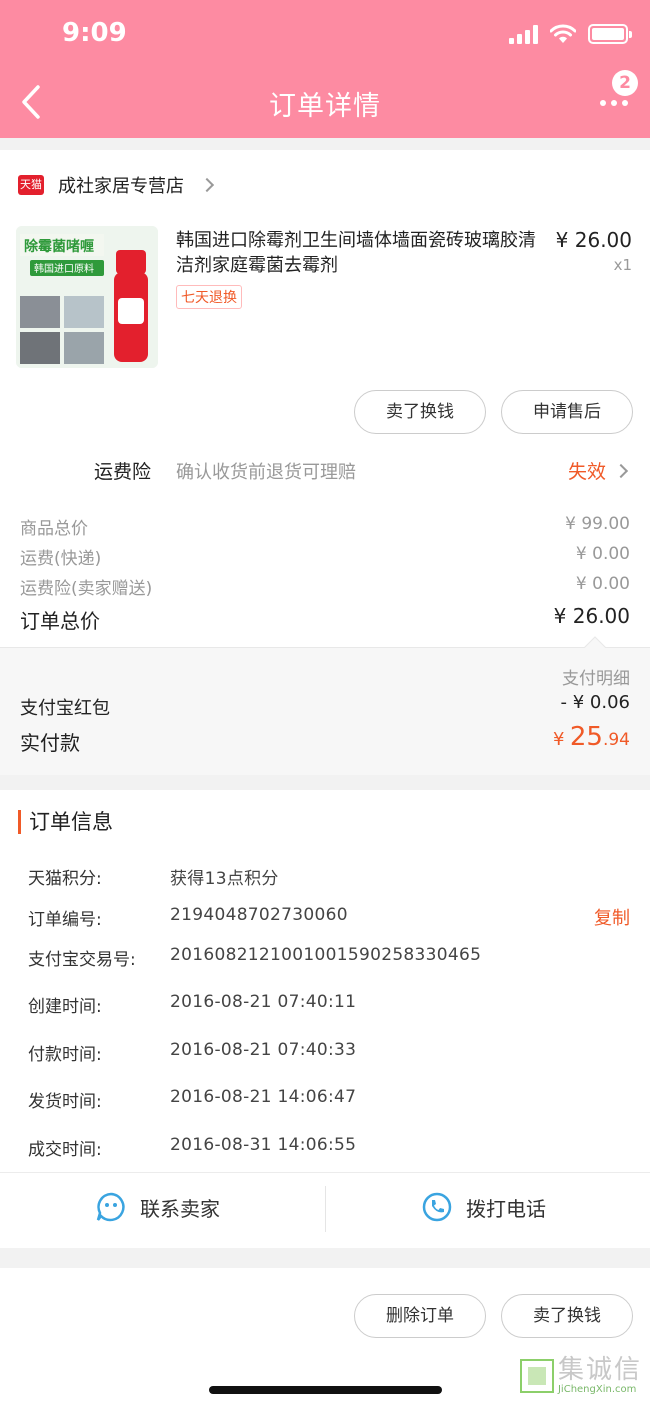  What do you see at coordinates (593, 240) in the screenshot?
I see `product-price: ¥ 26.00` at bounding box center [593, 240].